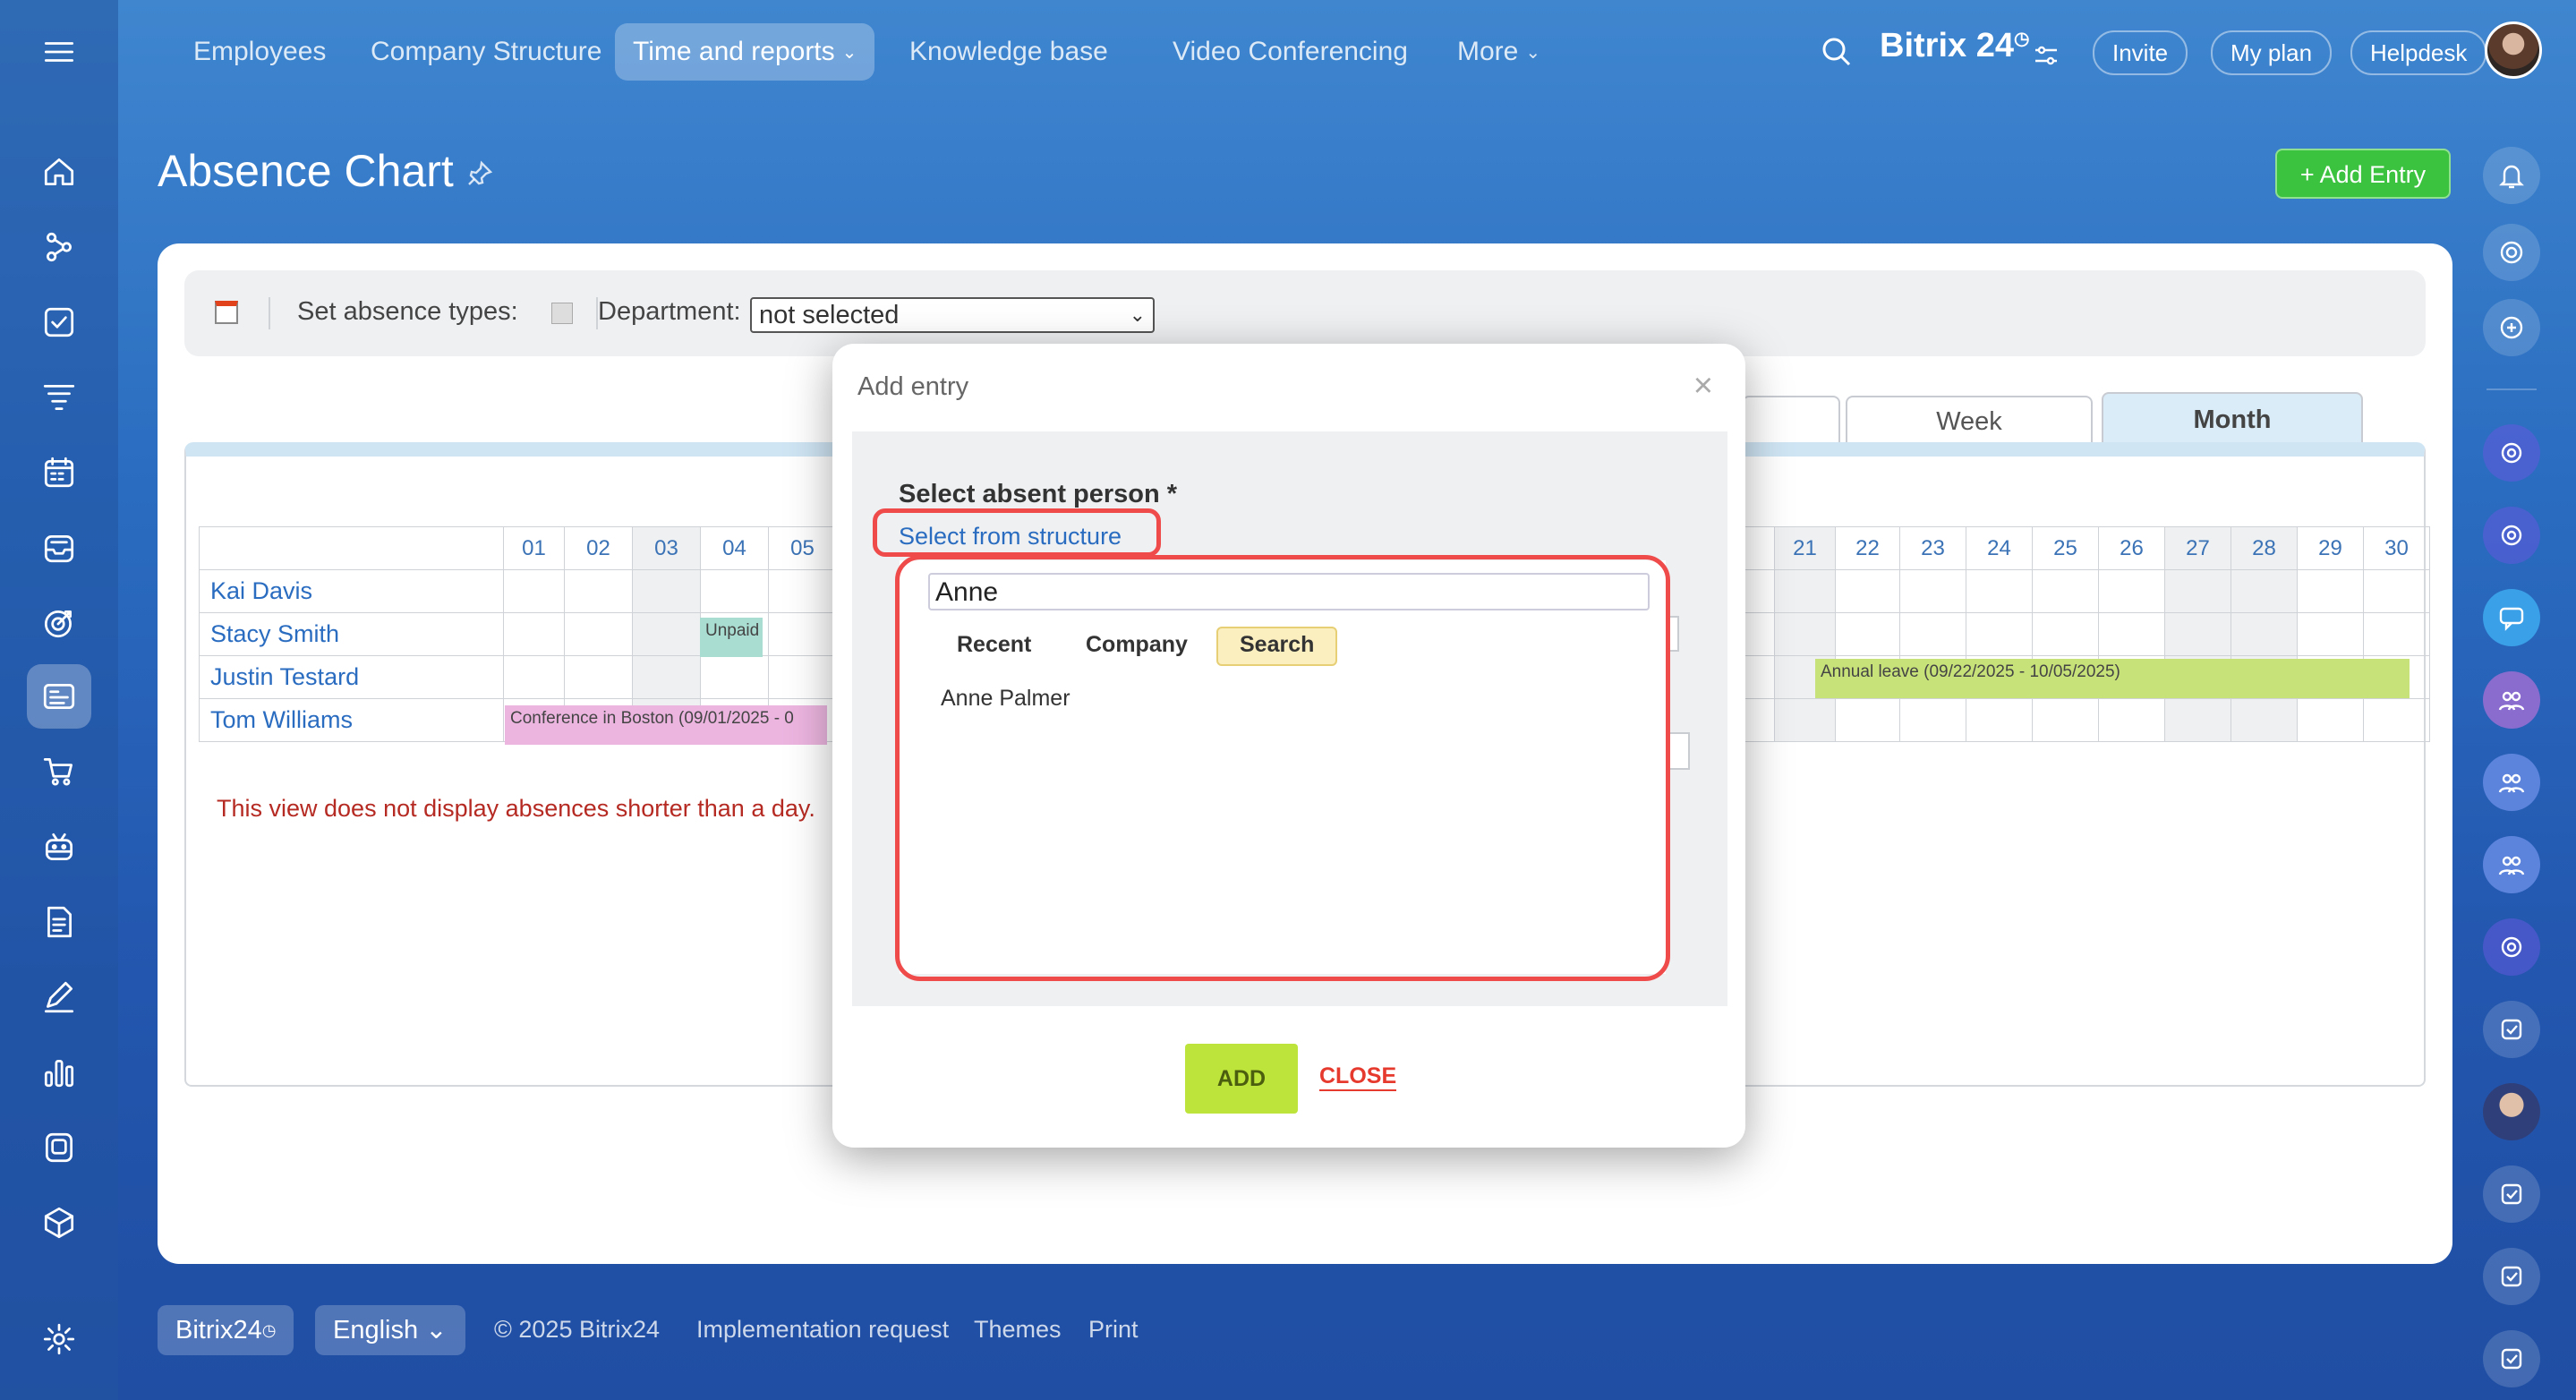  Describe the element at coordinates (913, 386) in the screenshot. I see `dialog-title: Add entry` at that location.